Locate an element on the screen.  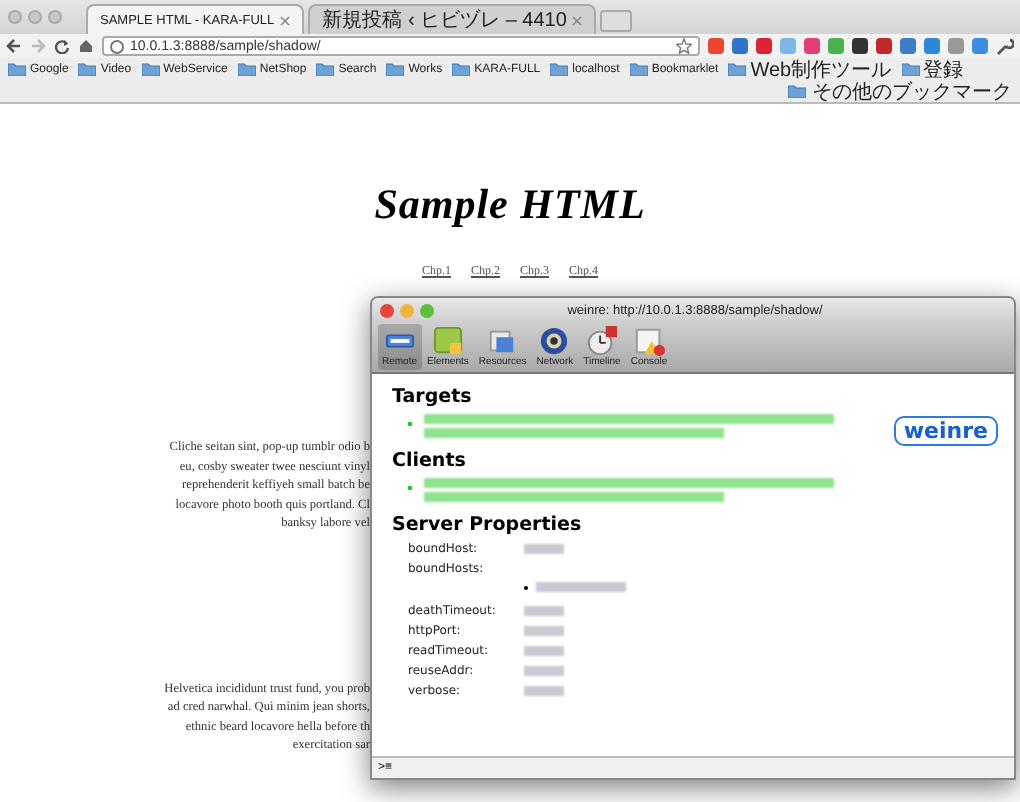
warning-icon is located at coordinates (649, 341).